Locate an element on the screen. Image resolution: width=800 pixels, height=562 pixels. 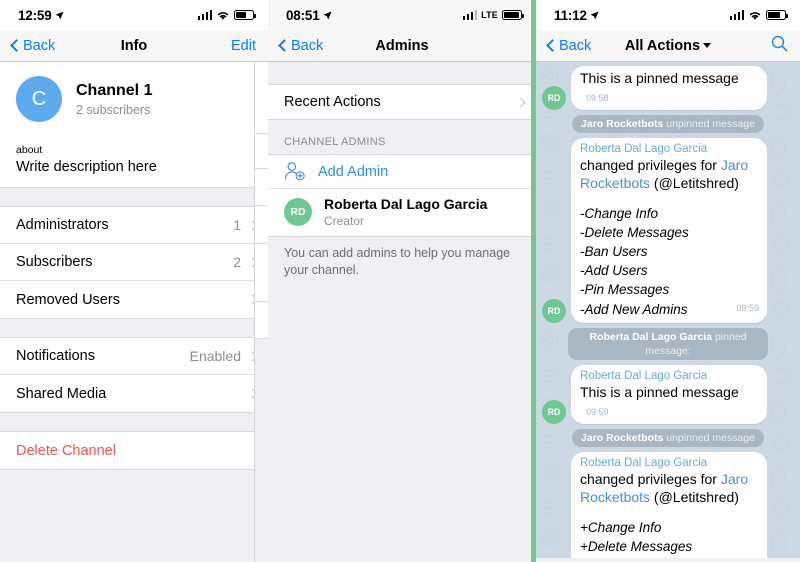
status-time-mid-text: 08:51 is located at coordinates (303, 15).